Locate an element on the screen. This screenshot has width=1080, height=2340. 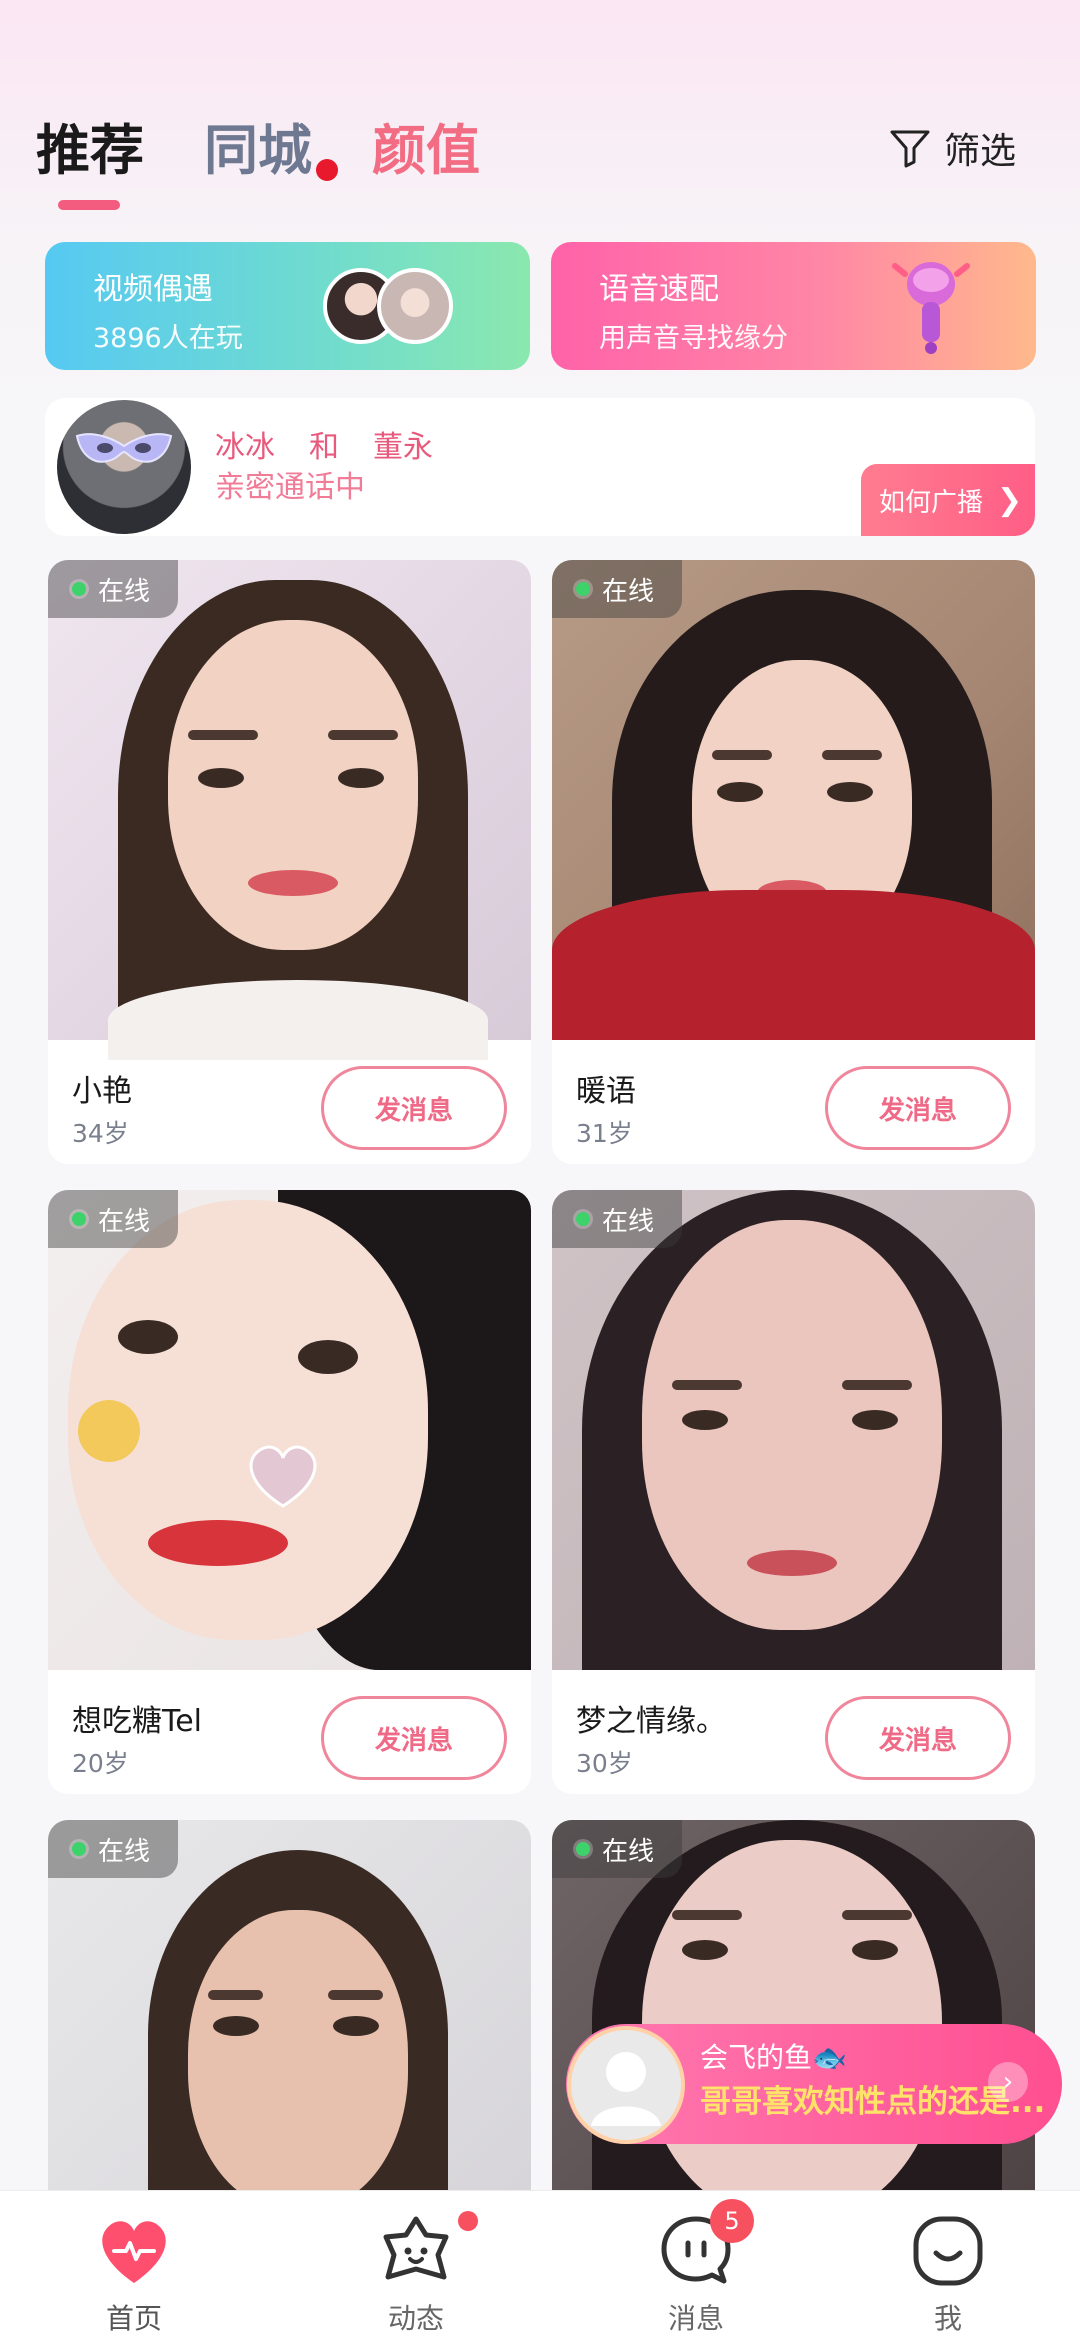
live-broadcast-card: 冰冰 和 董永 亲密通话中 如何广播 ❯ is located at coordinates (540, 467).